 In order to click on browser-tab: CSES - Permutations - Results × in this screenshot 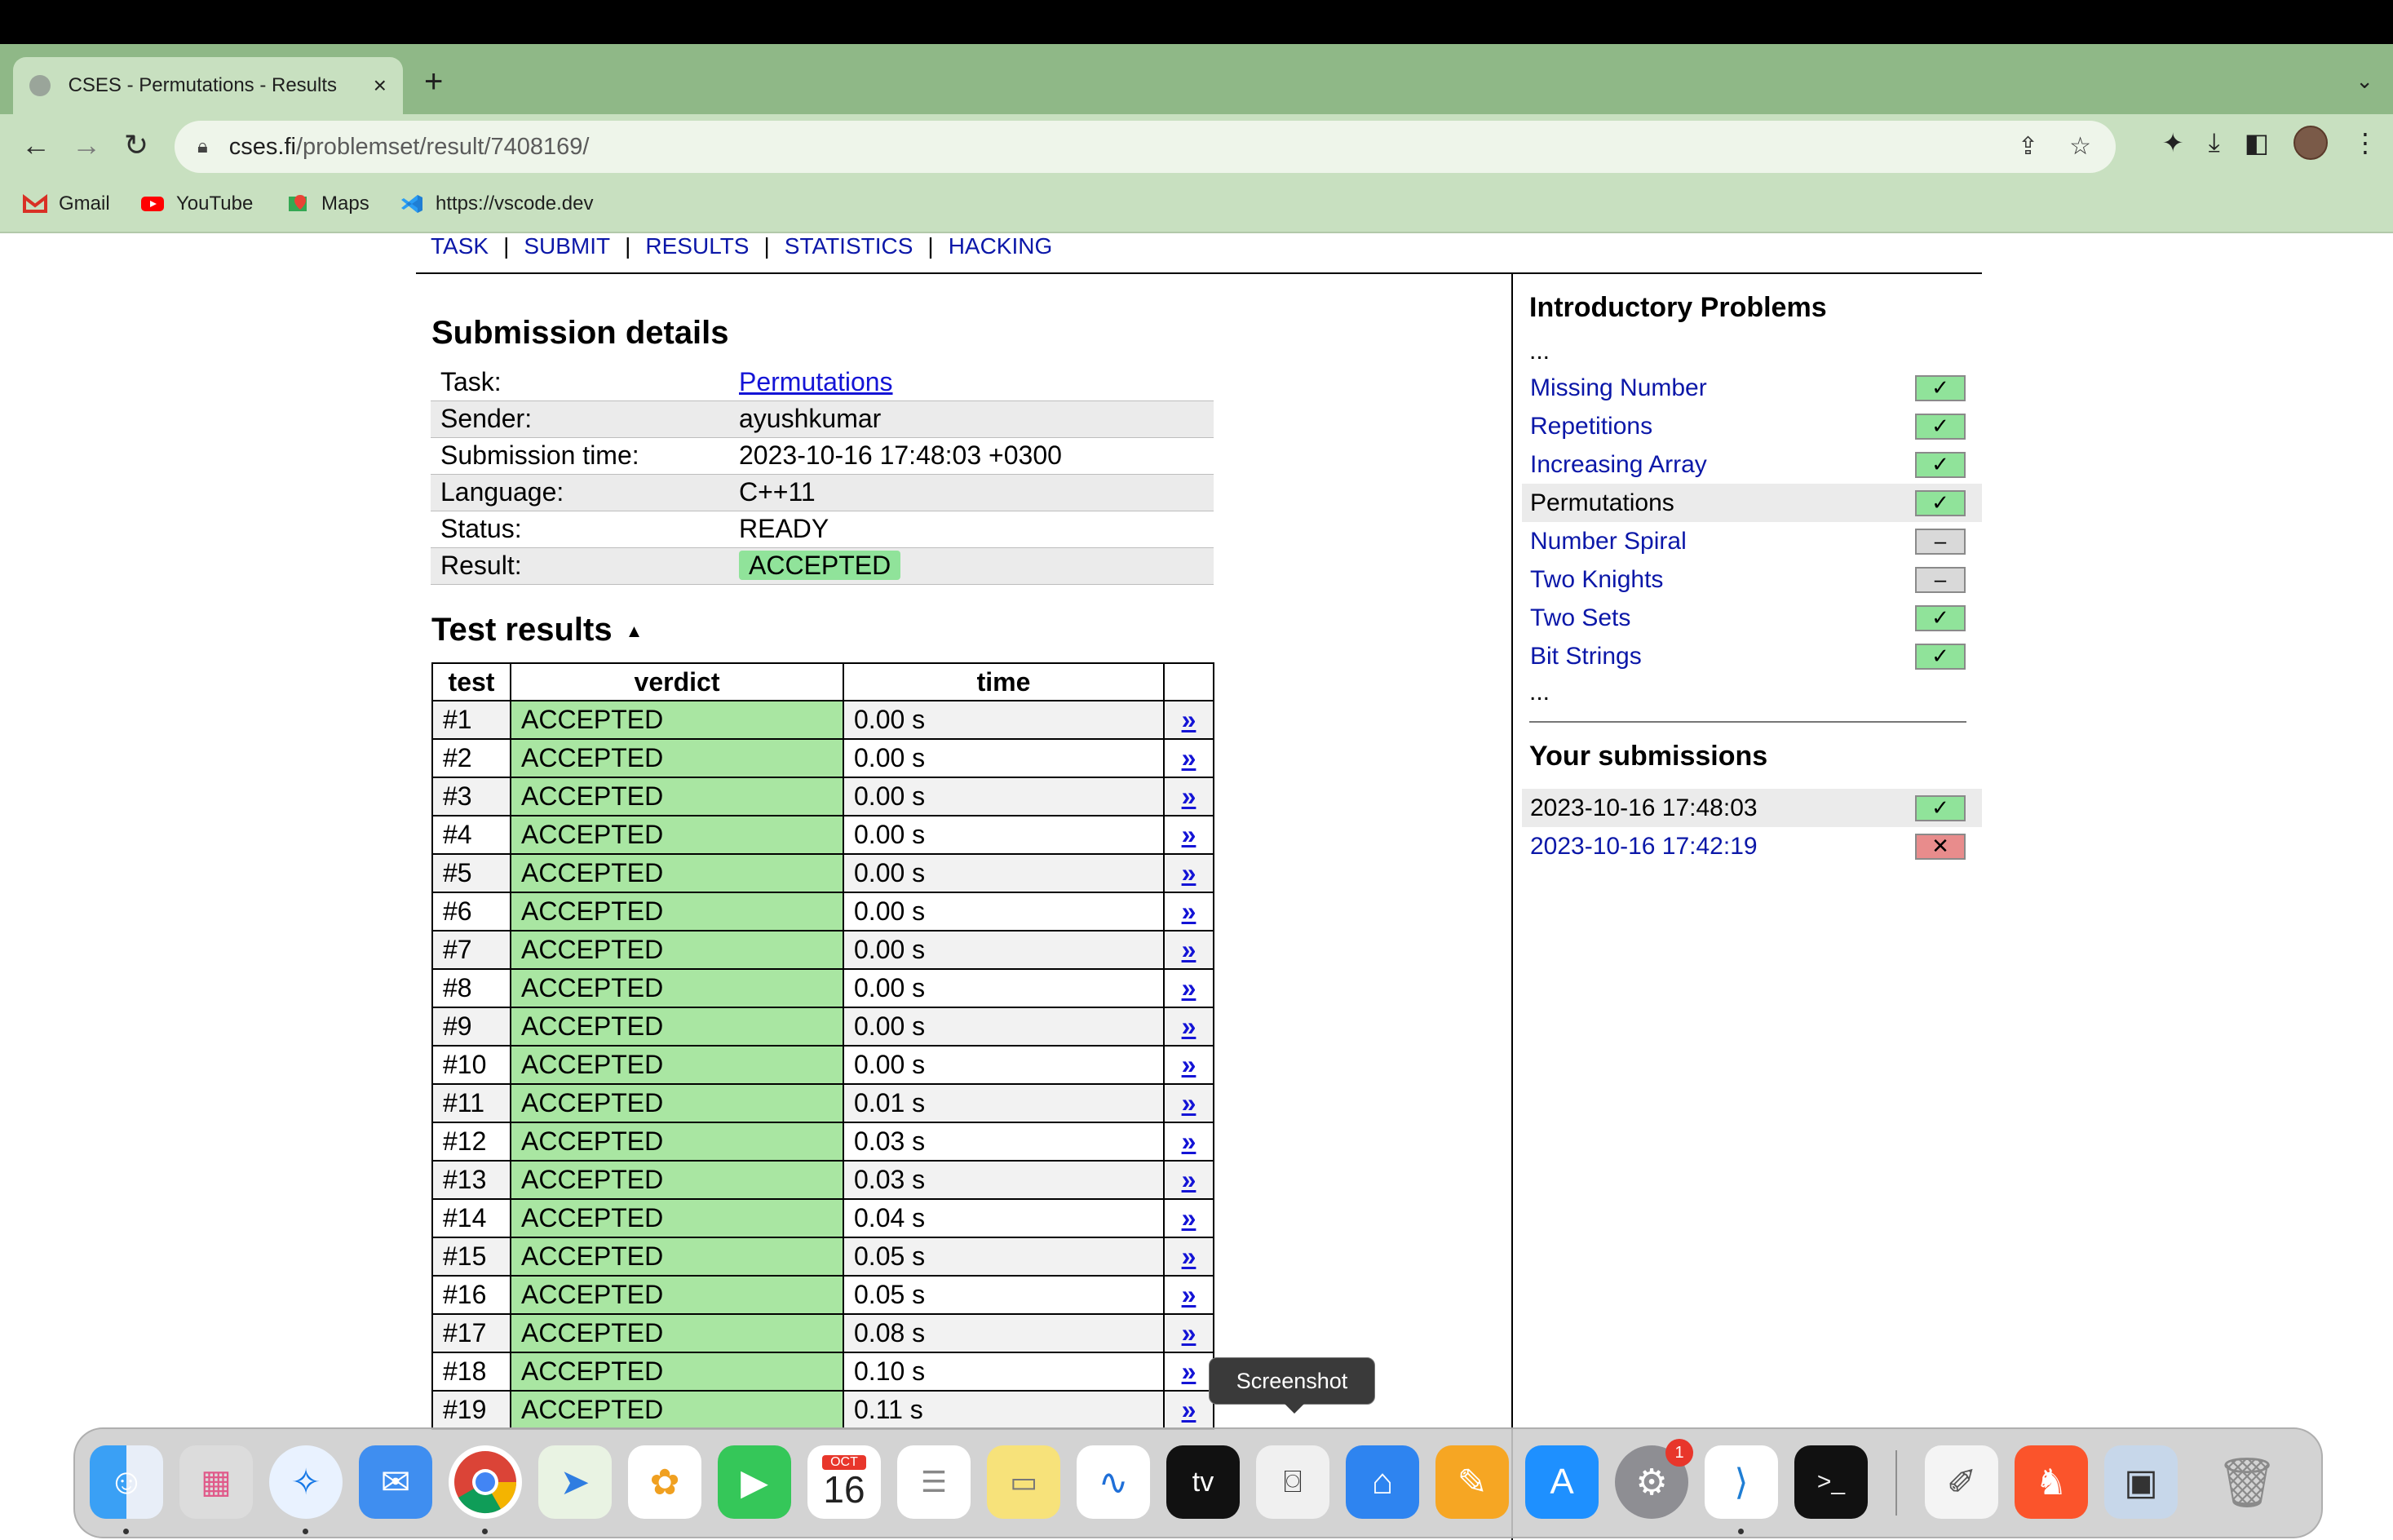, I will do `click(208, 85)`.